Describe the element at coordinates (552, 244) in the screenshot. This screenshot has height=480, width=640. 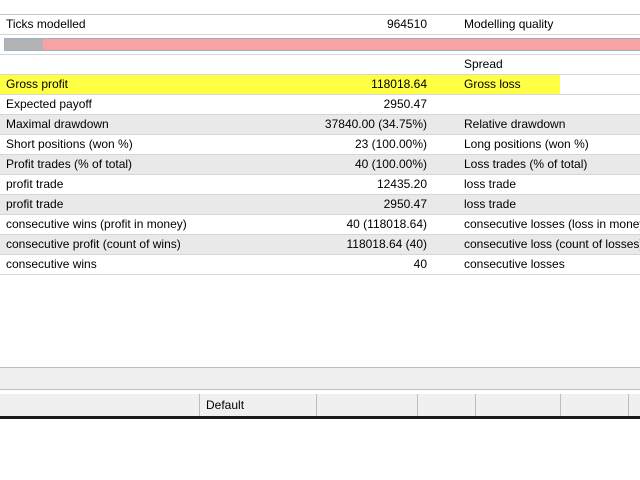
I see `row-right-label: consecutive loss (count of losses)` at that location.